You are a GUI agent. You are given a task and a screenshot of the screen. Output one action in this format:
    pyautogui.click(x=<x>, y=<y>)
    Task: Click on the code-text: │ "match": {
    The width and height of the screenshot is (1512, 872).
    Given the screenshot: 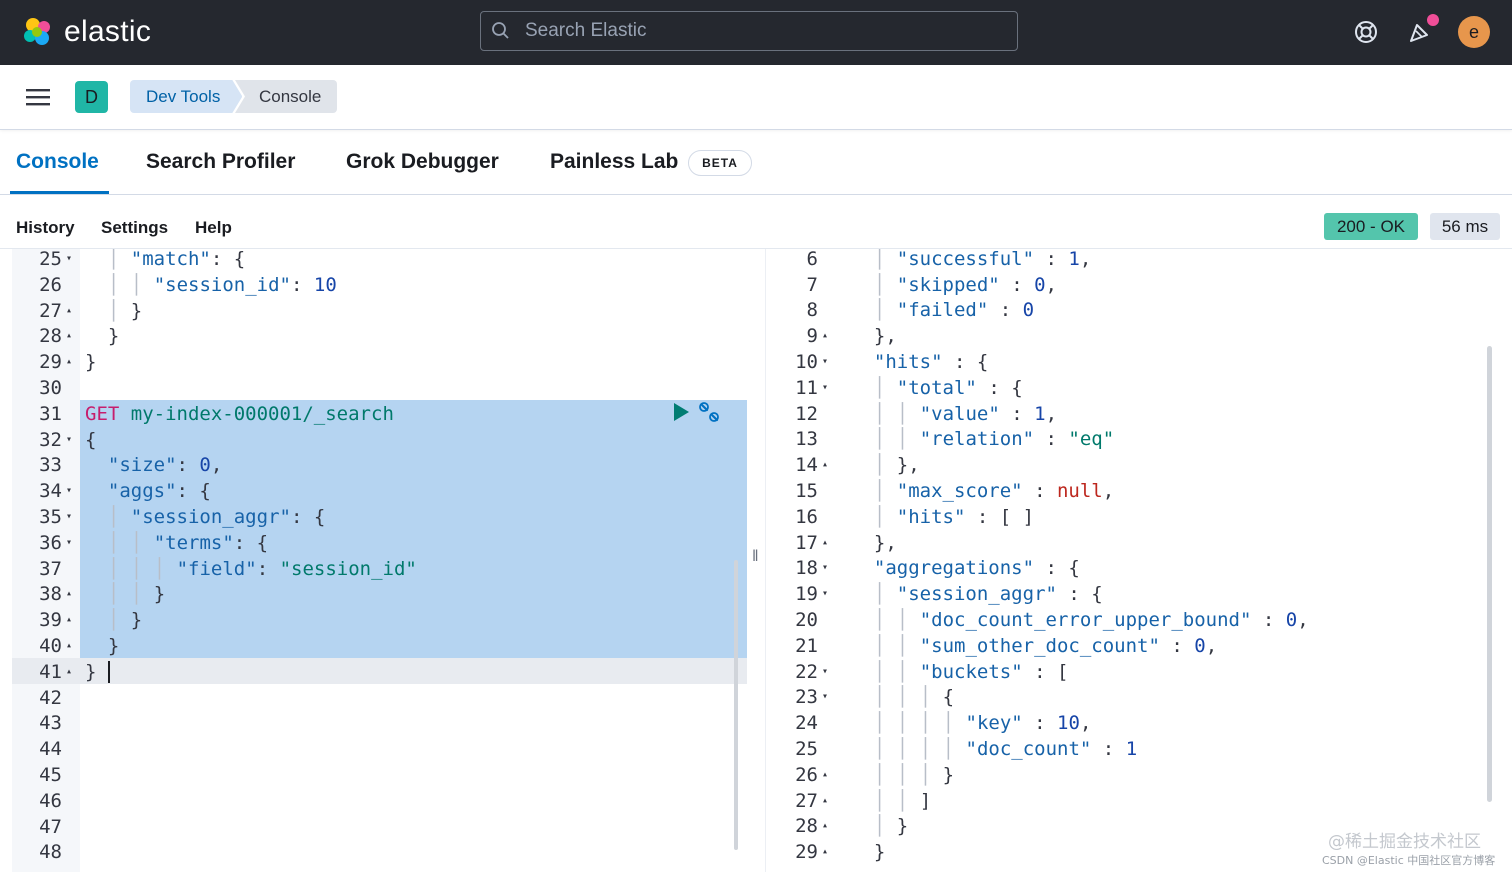 What is the action you would take?
    pyautogui.click(x=176, y=259)
    